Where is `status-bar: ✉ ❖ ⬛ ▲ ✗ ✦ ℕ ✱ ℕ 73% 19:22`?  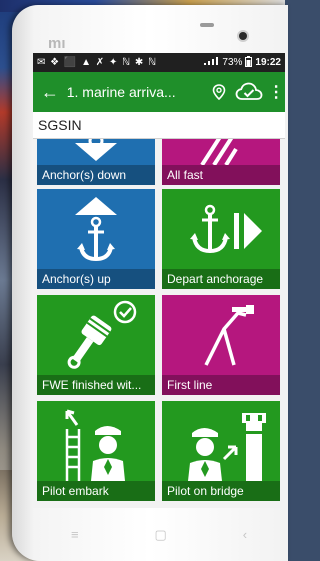 status-bar: ✉ ❖ ⬛ ▲ ✗ ✦ ℕ ✱ ℕ 73% 19:22 is located at coordinates (159, 62).